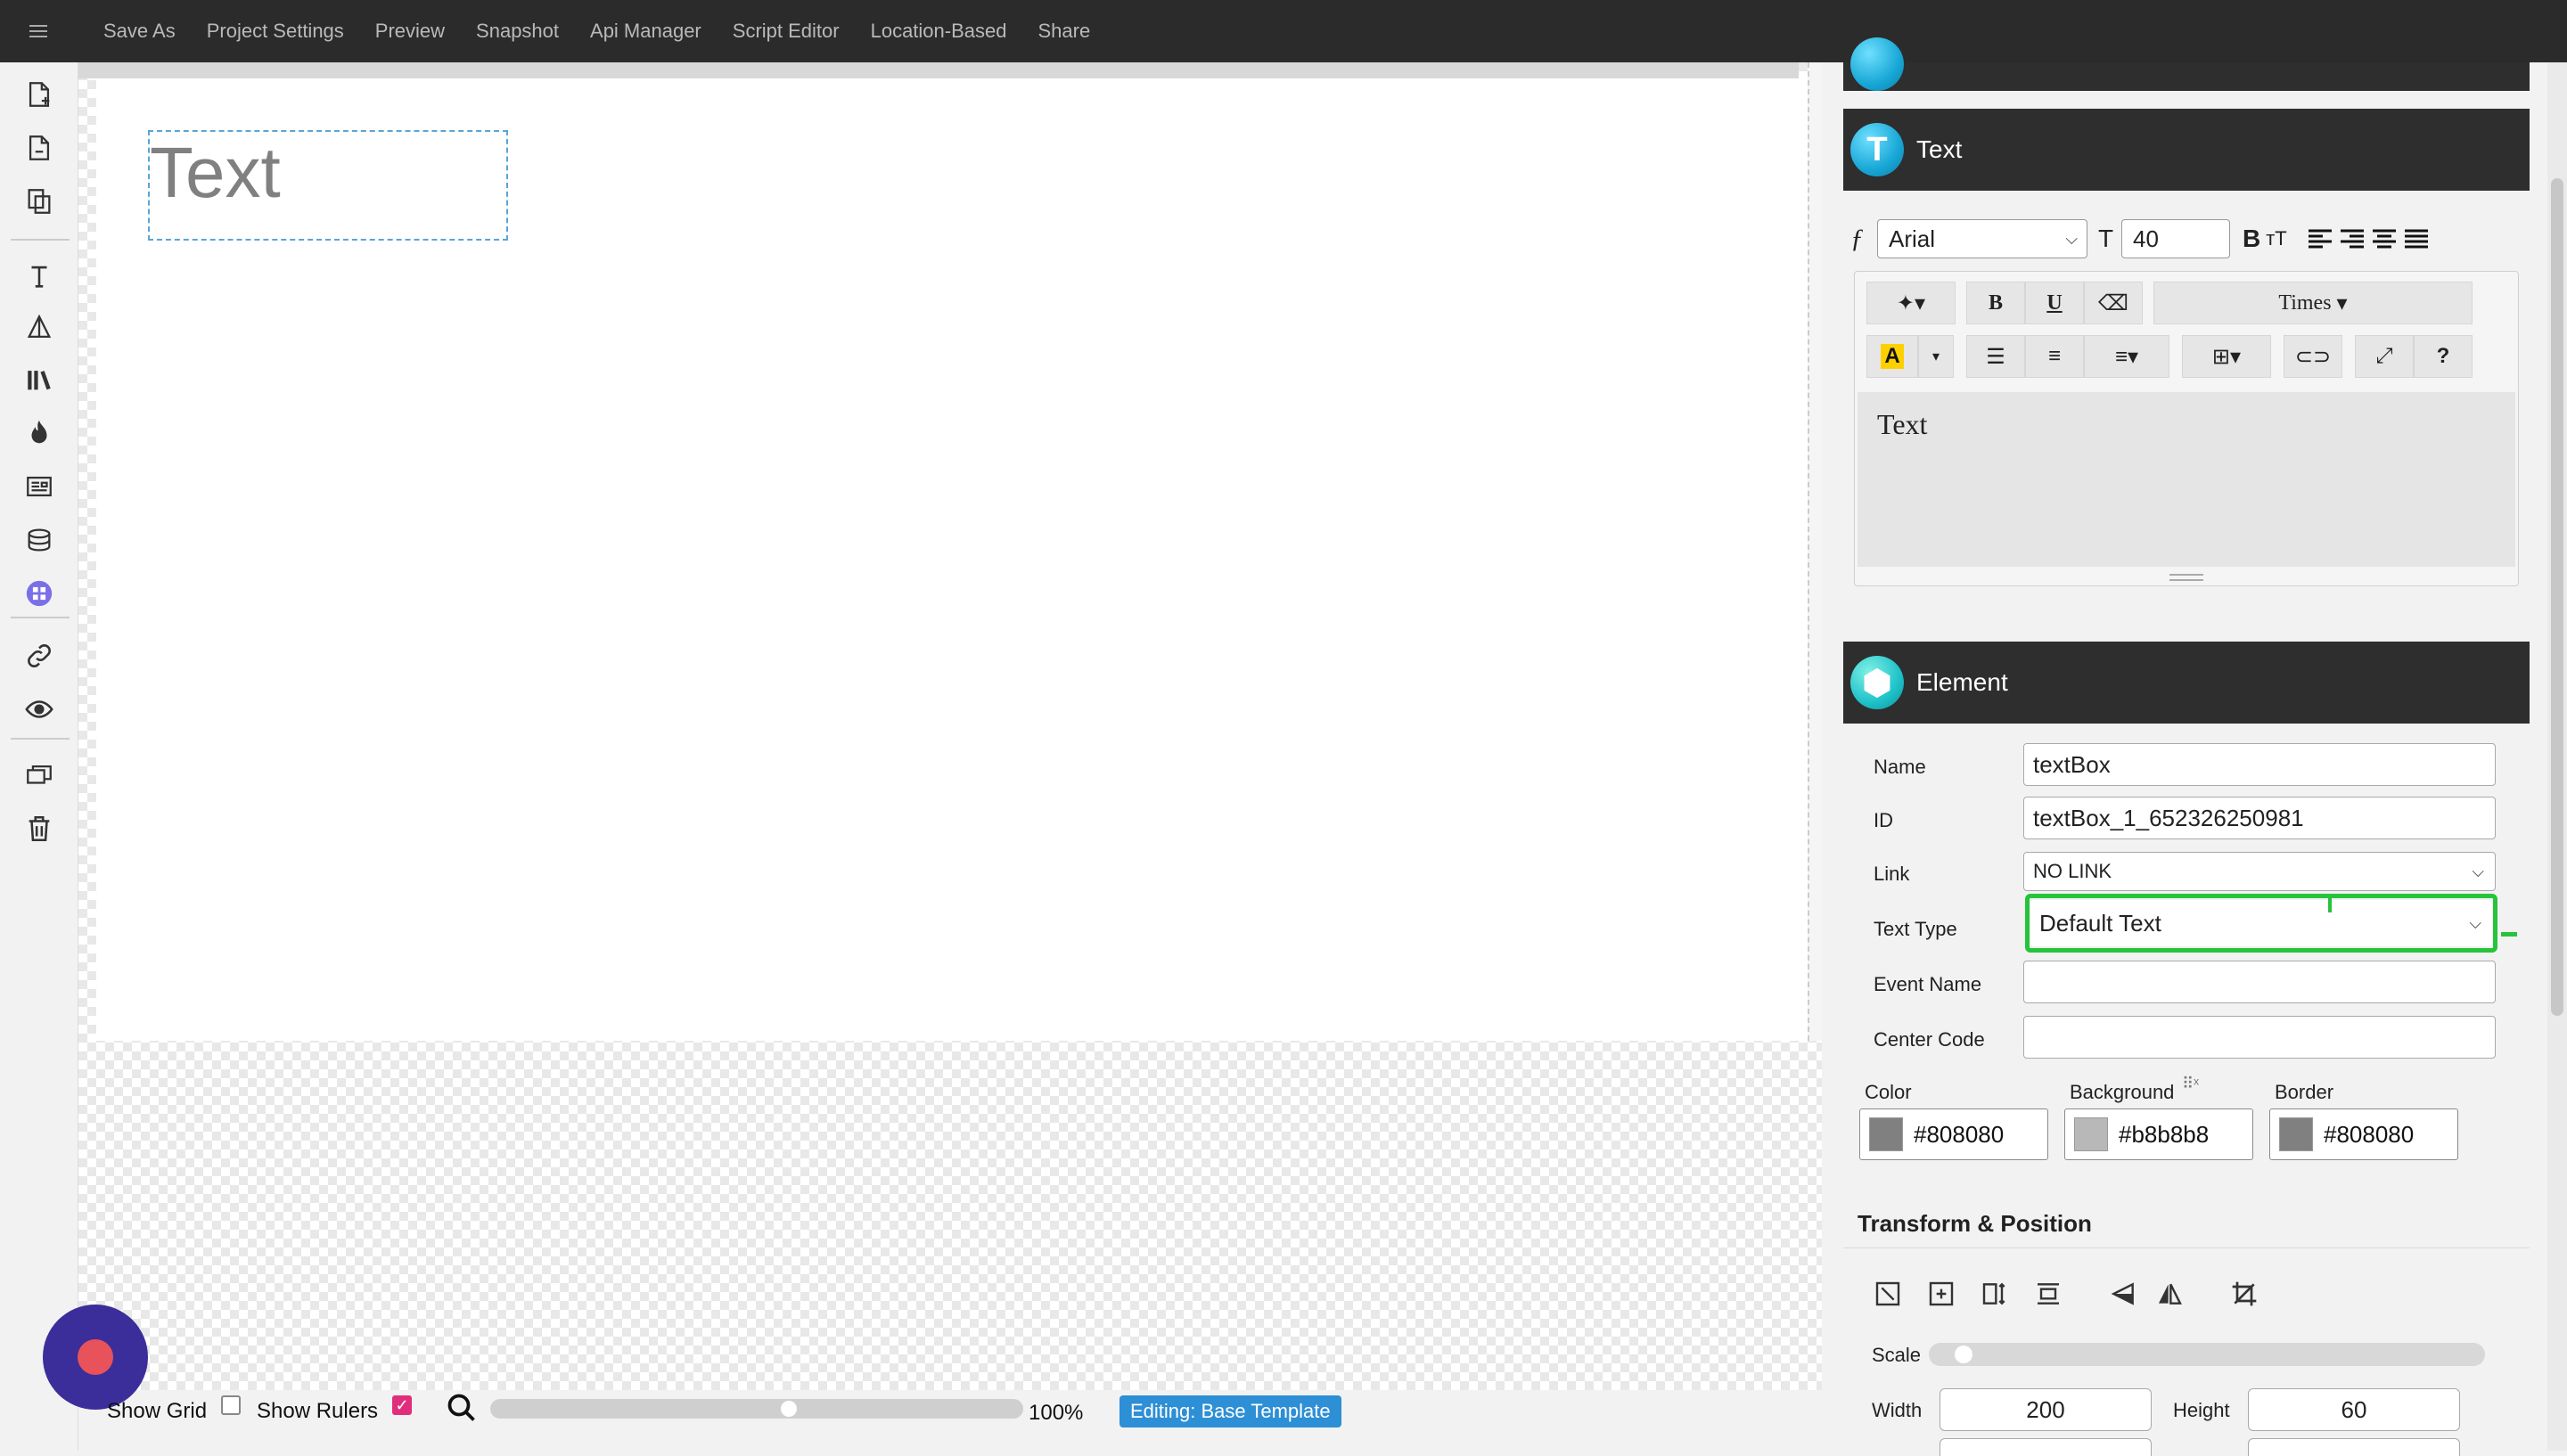 This screenshot has width=2567, height=1456. I want to click on help-icon: ?, so click(2443, 356).